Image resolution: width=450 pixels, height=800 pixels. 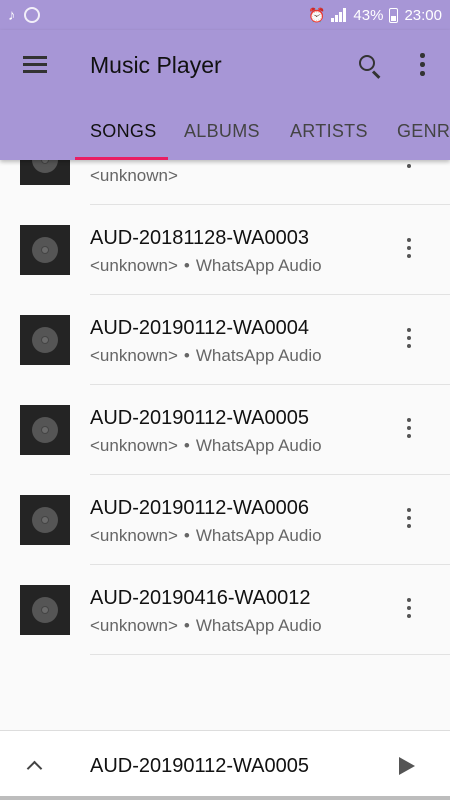 What do you see at coordinates (121, 158) in the screenshot?
I see `tab-indicator` at bounding box center [121, 158].